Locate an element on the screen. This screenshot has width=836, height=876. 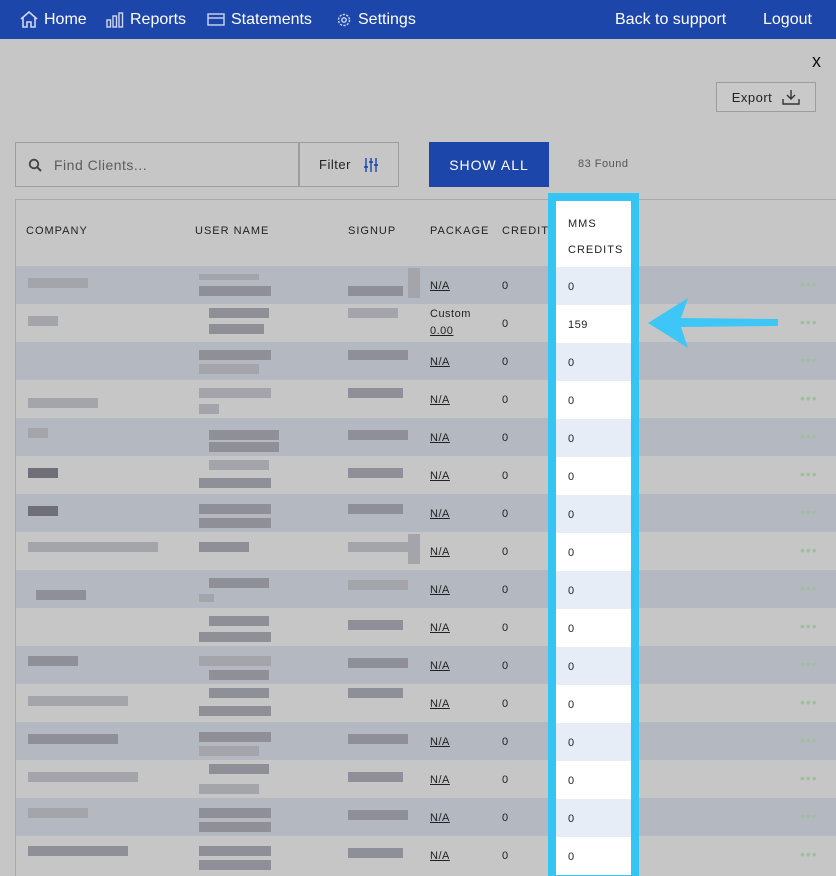
column-header-signup: SIGNUP is located at coordinates (372, 231).